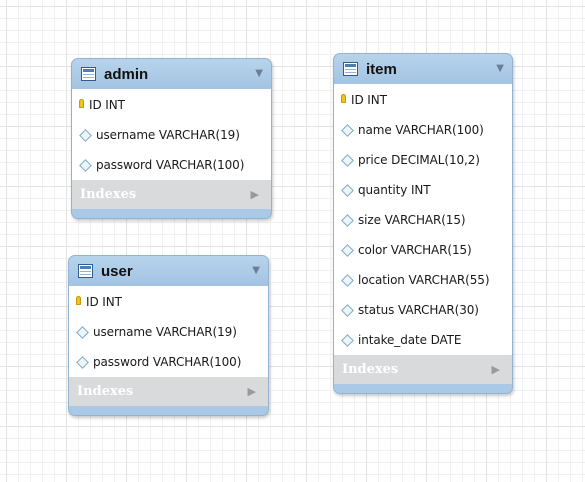 The image size is (585, 482). What do you see at coordinates (419, 160) in the screenshot?
I see `column-label: price DECIMAL(10,2)` at bounding box center [419, 160].